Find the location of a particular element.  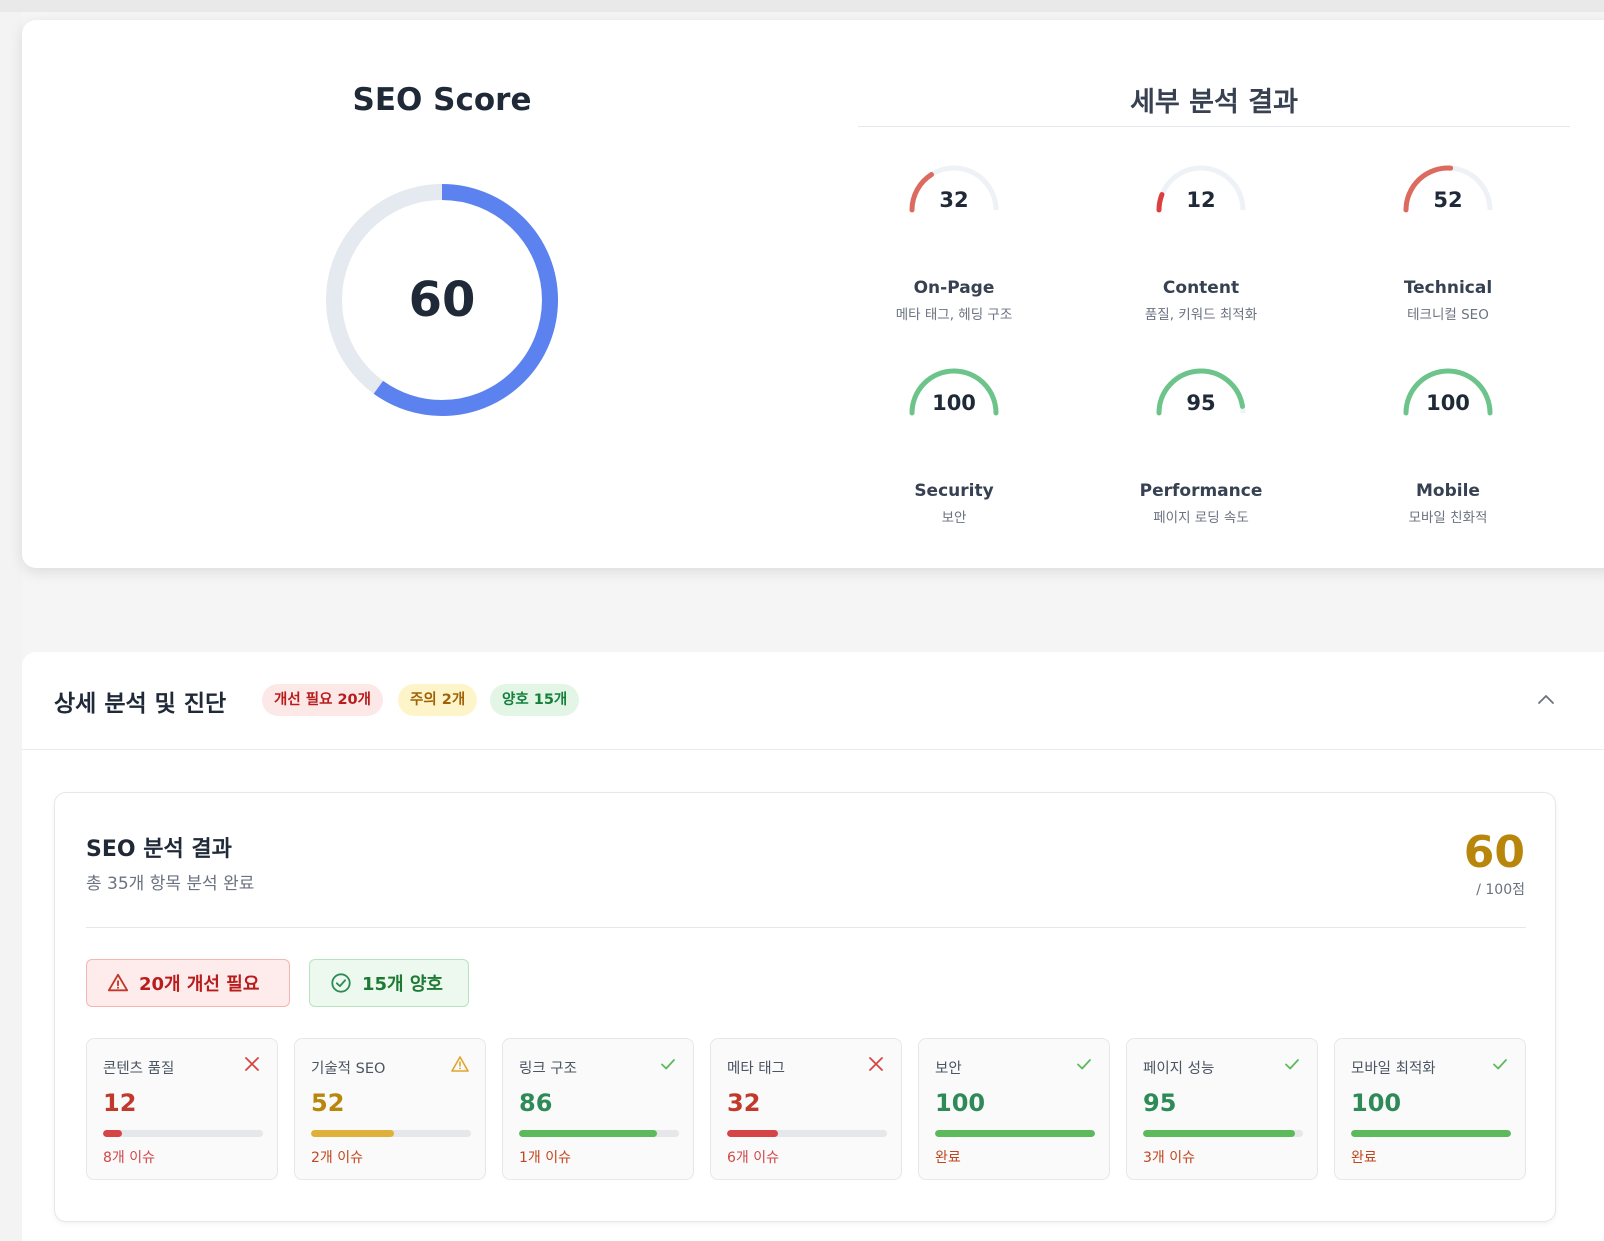

metric-issue-count: 3개 이슈 is located at coordinates (1169, 1158).